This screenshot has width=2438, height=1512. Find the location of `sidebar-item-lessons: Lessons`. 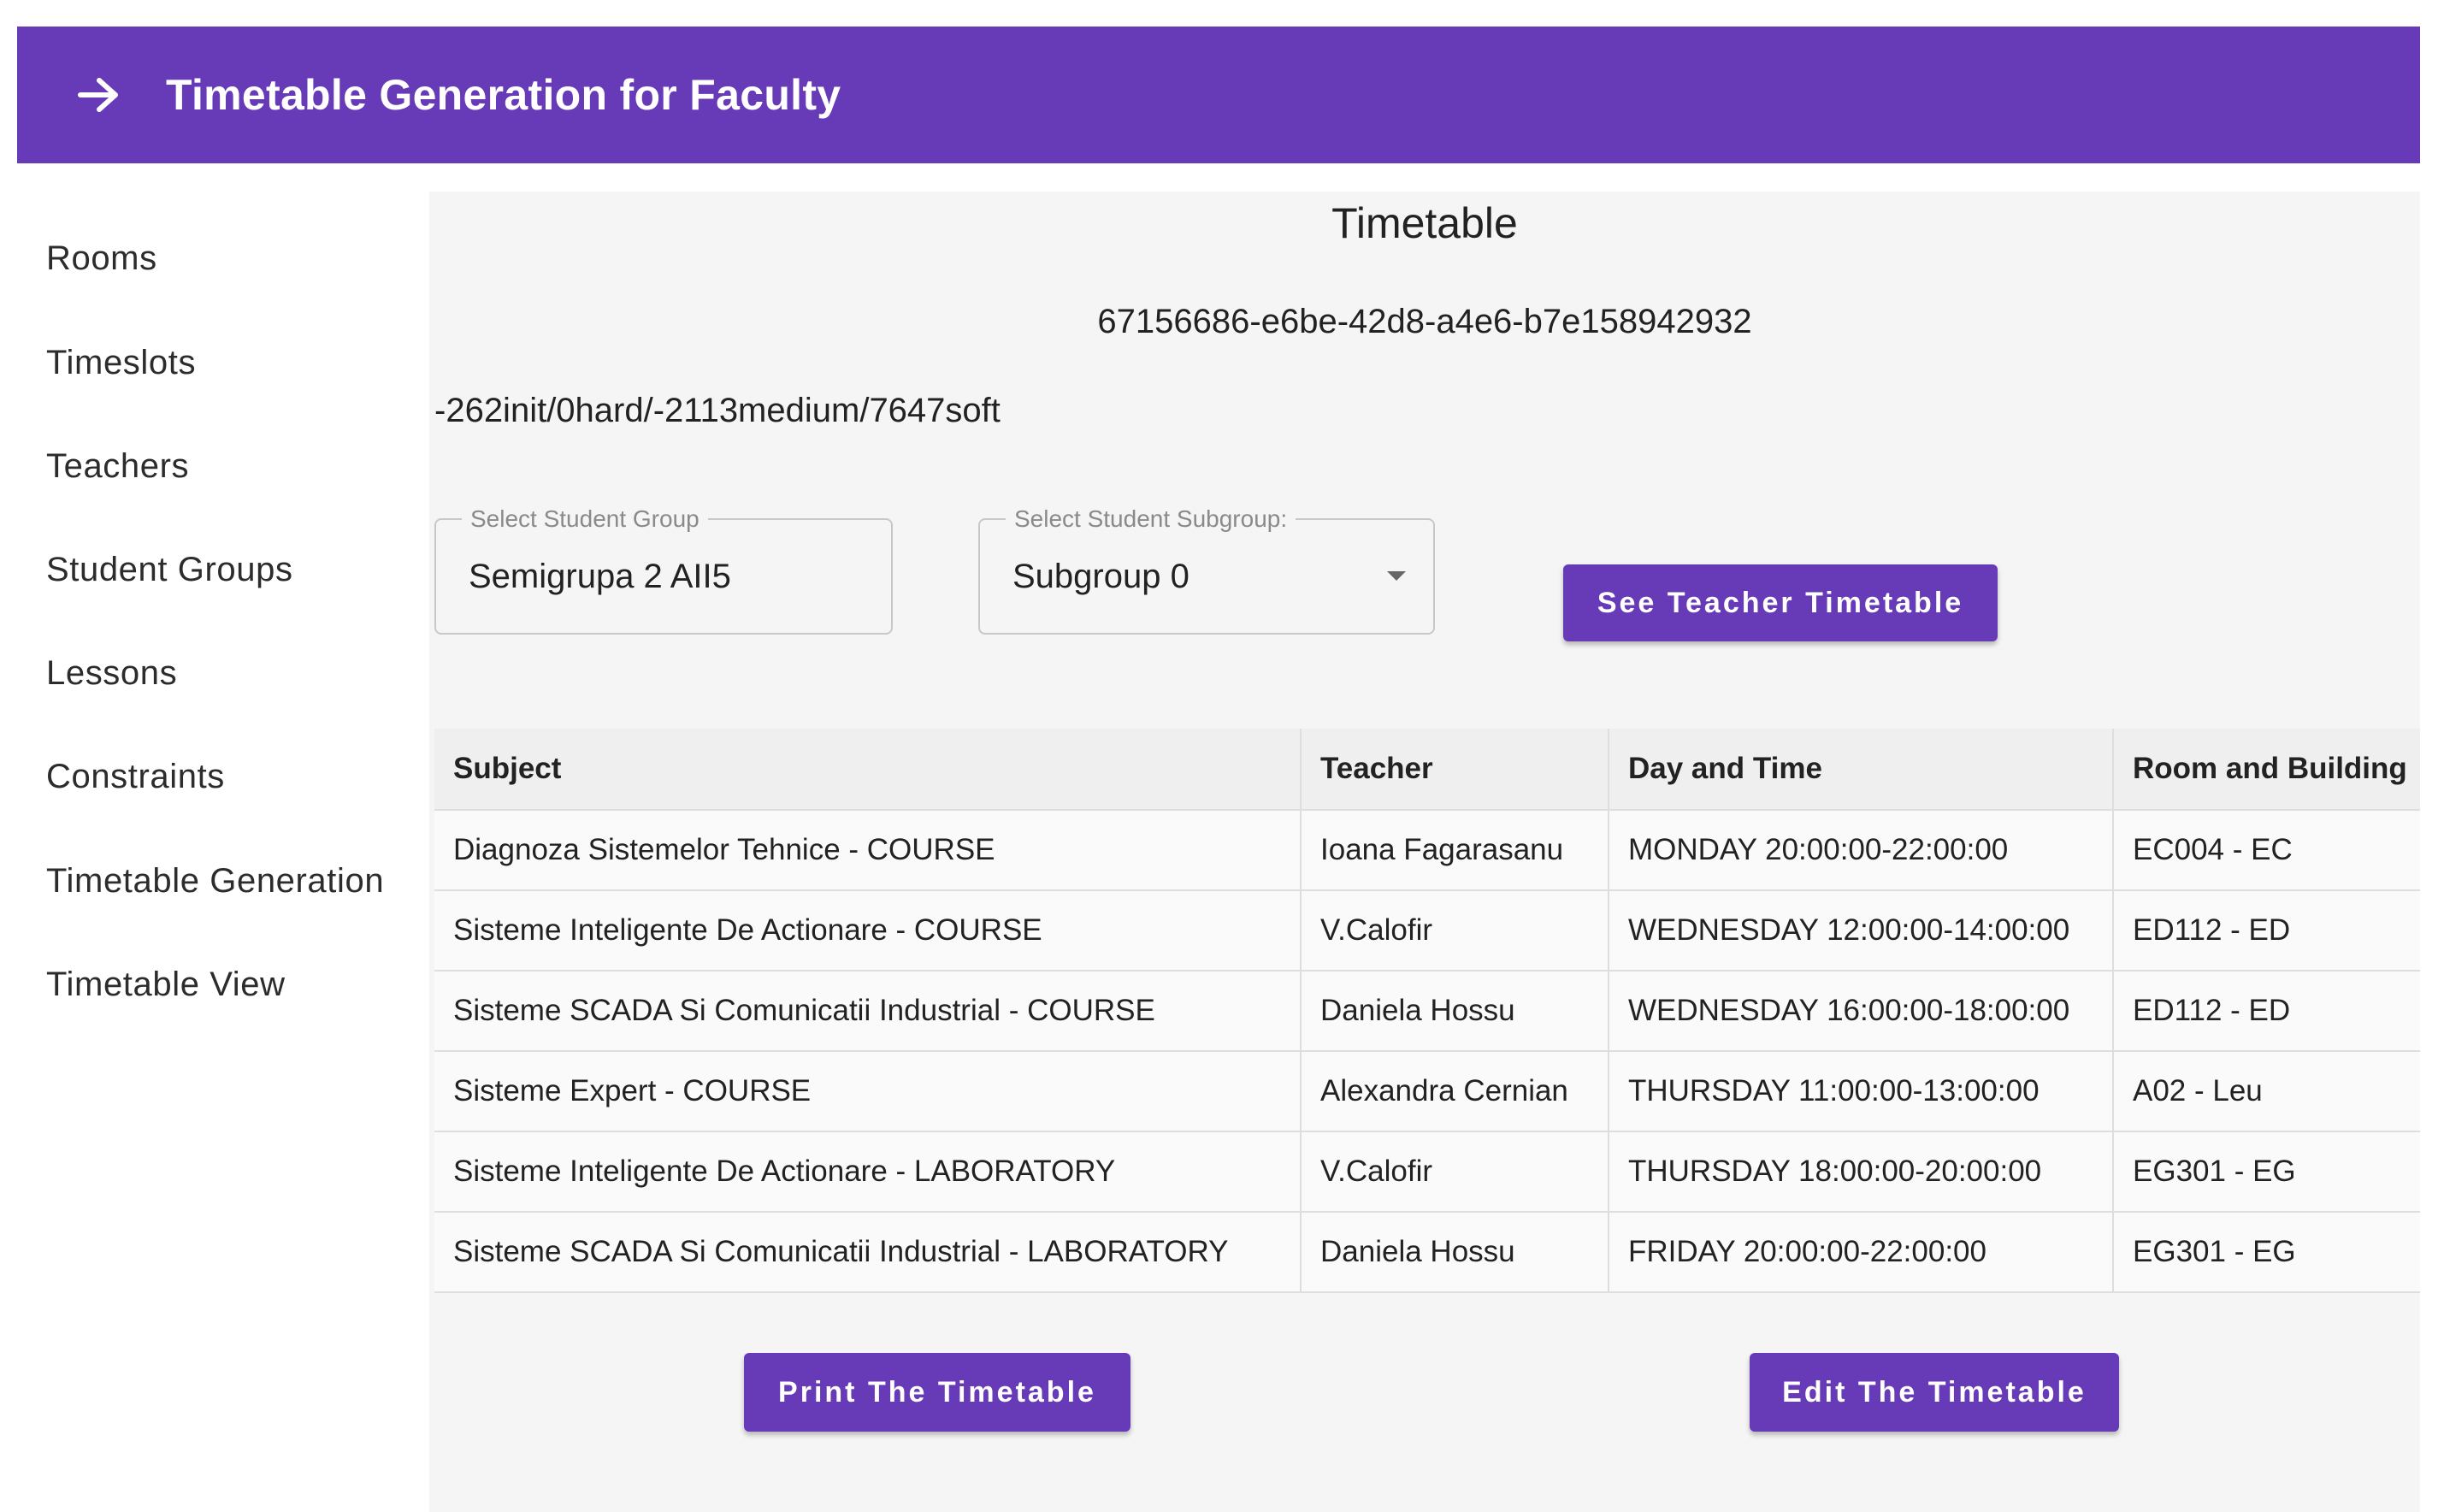

sidebar-item-lessons: Lessons is located at coordinates (111, 673).